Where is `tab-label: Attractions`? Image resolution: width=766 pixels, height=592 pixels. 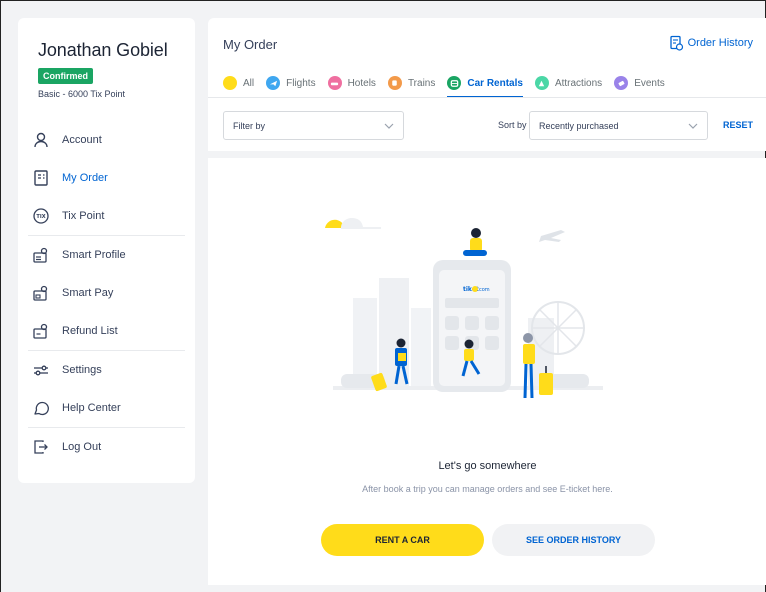 tab-label: Attractions is located at coordinates (578, 83).